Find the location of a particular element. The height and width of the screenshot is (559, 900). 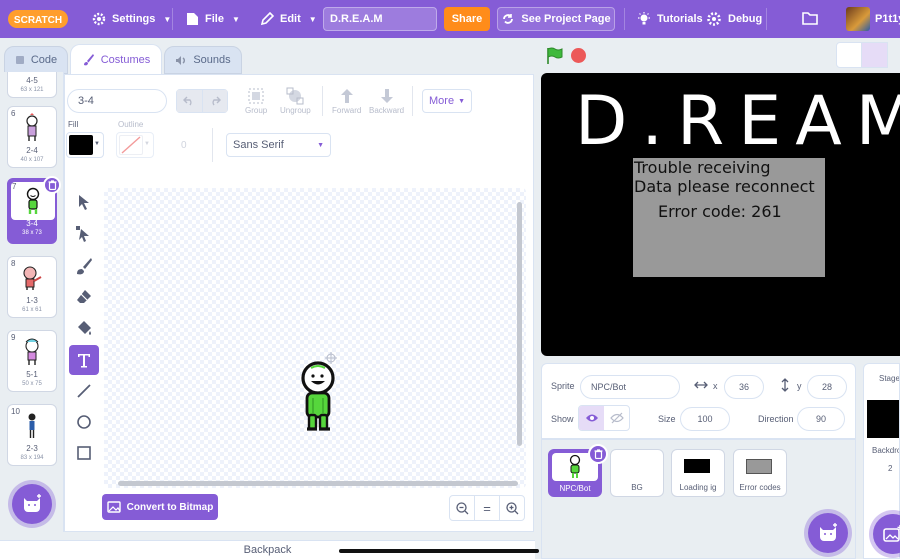

trash-icon is located at coordinates (598, 454).